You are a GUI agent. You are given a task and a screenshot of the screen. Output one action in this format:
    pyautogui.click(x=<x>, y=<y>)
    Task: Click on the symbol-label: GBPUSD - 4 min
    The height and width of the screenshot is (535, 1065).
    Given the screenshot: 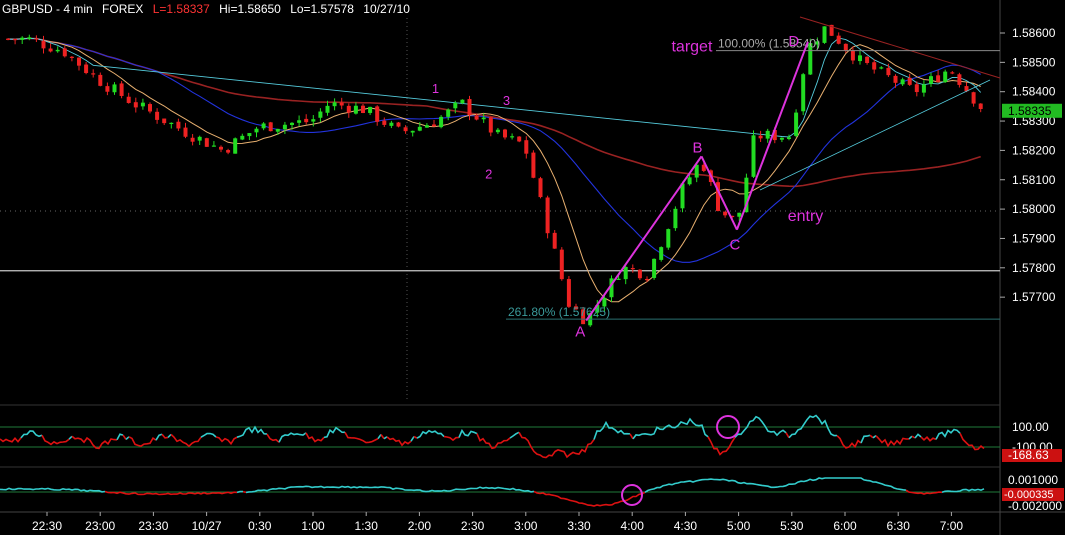 What is the action you would take?
    pyautogui.click(x=47, y=9)
    